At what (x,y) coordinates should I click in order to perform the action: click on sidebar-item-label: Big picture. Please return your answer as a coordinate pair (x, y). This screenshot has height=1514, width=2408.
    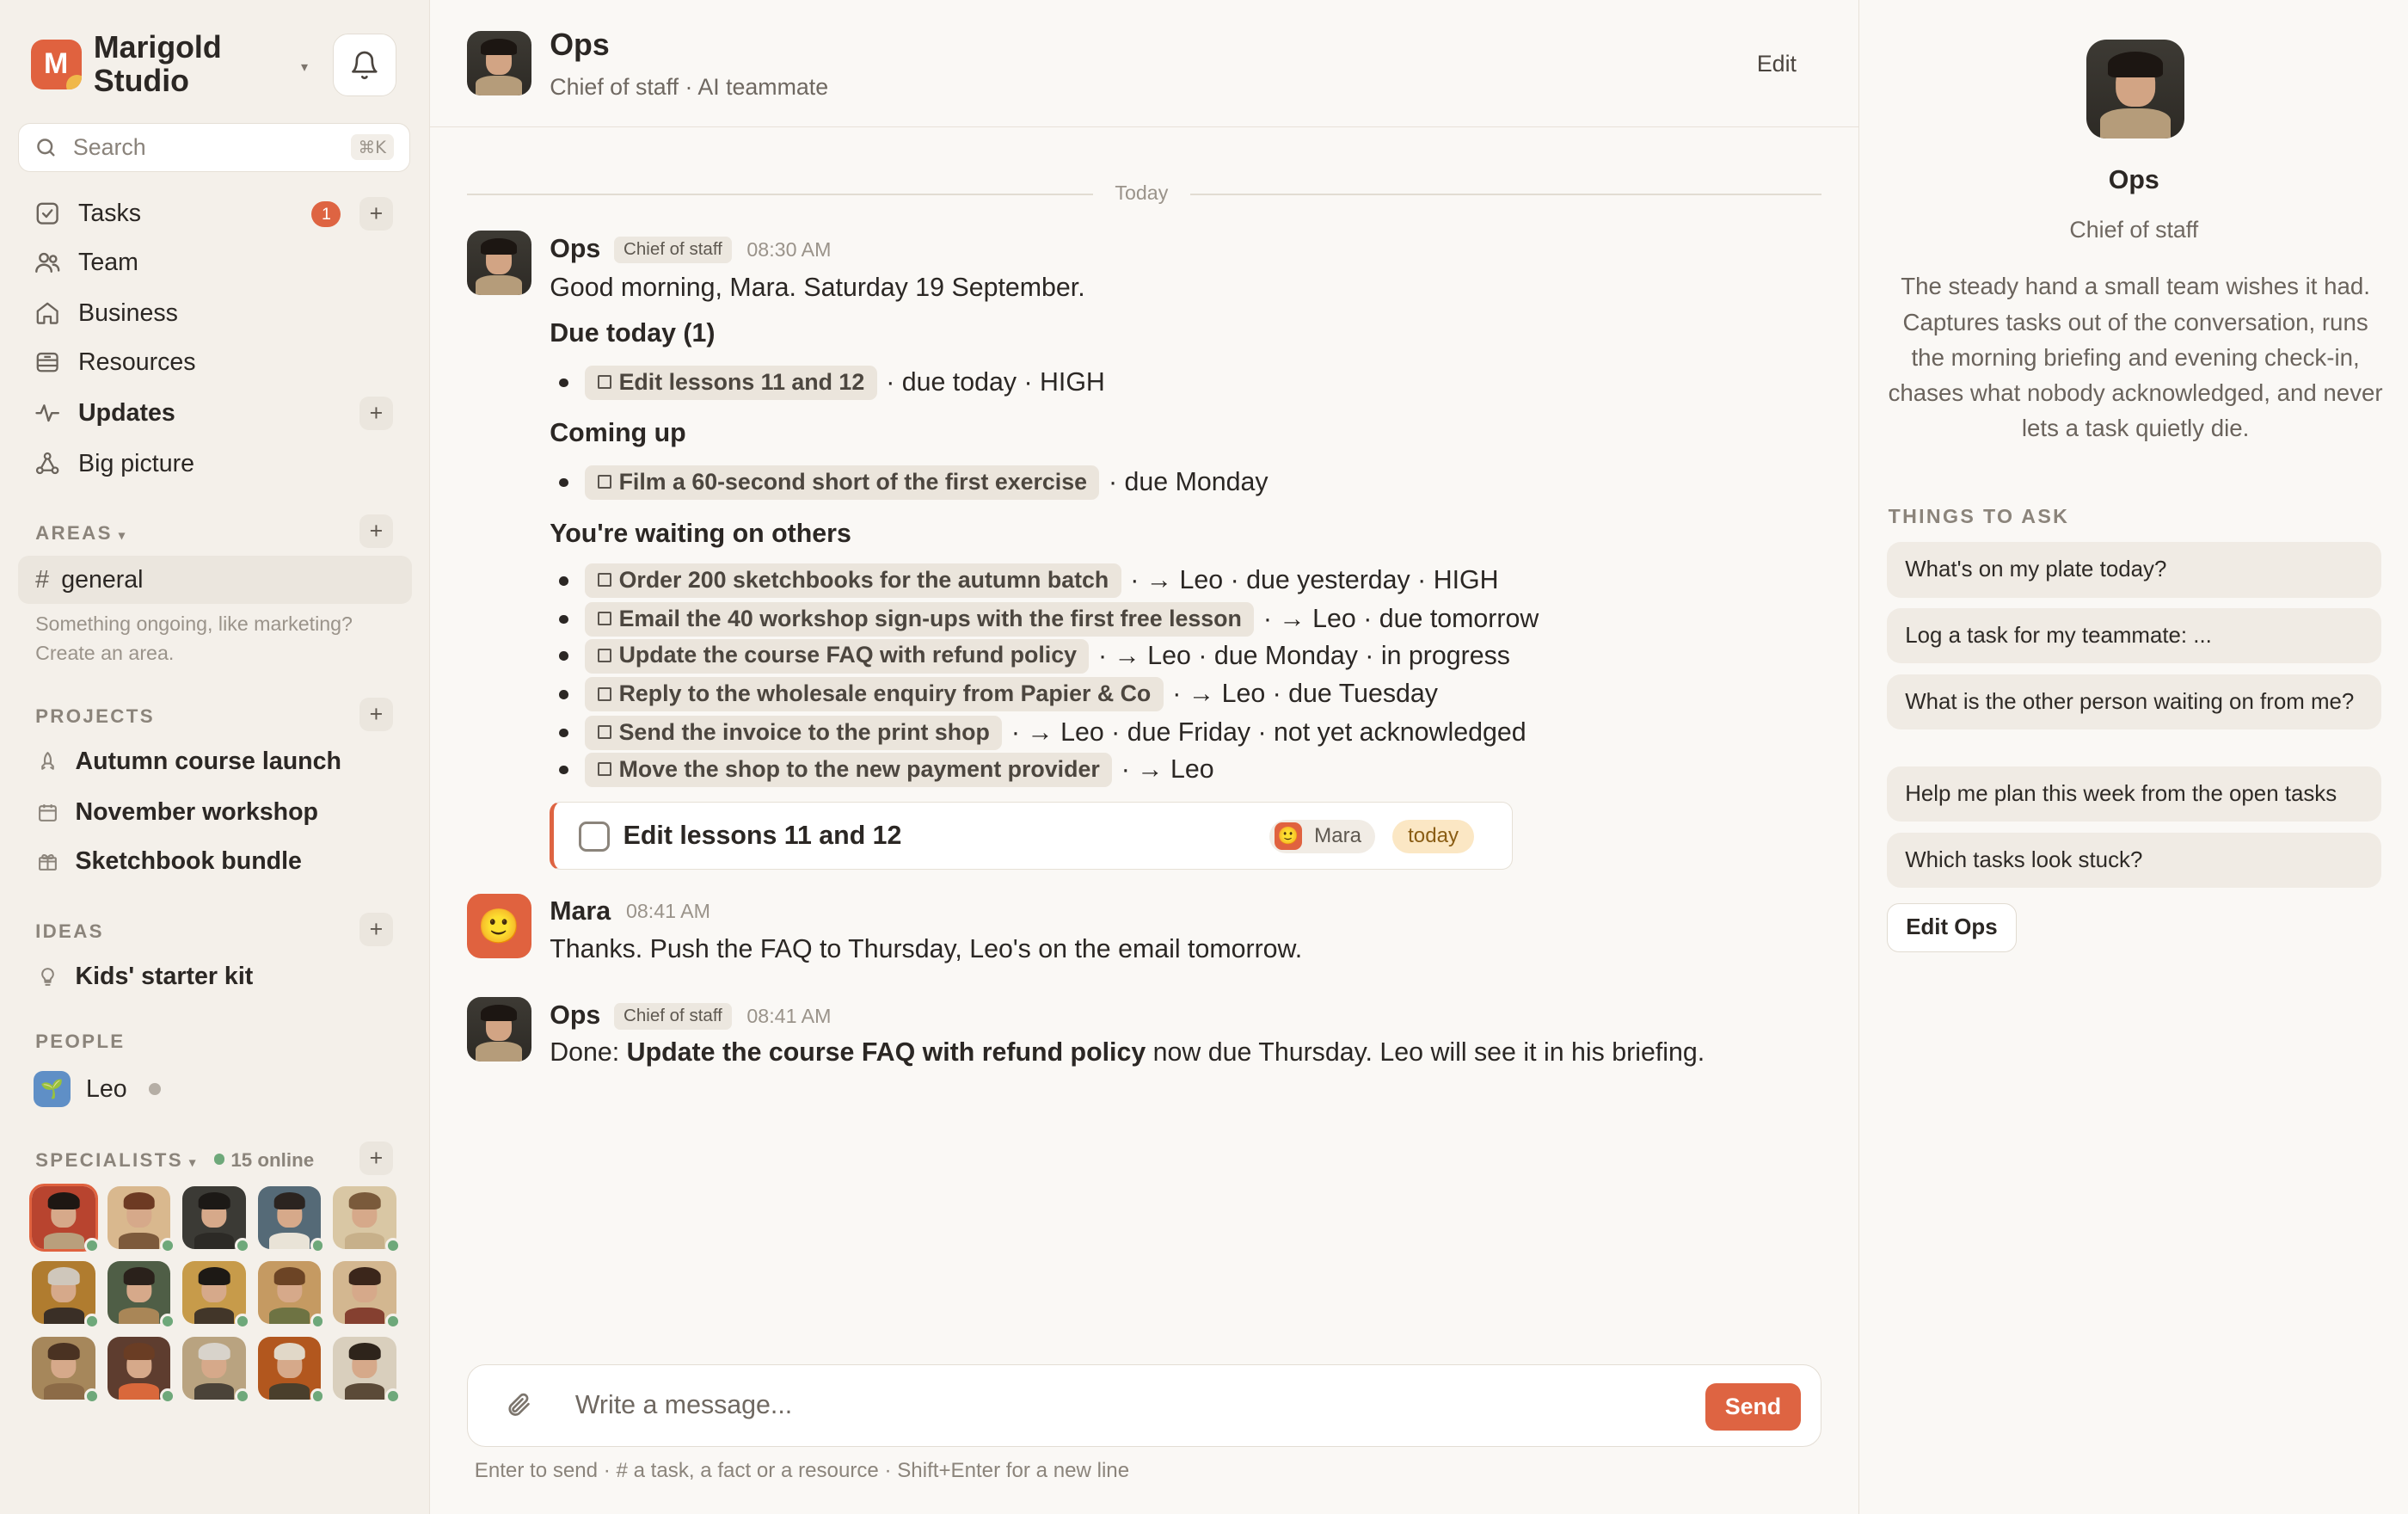
    Looking at the image, I should click on (136, 463).